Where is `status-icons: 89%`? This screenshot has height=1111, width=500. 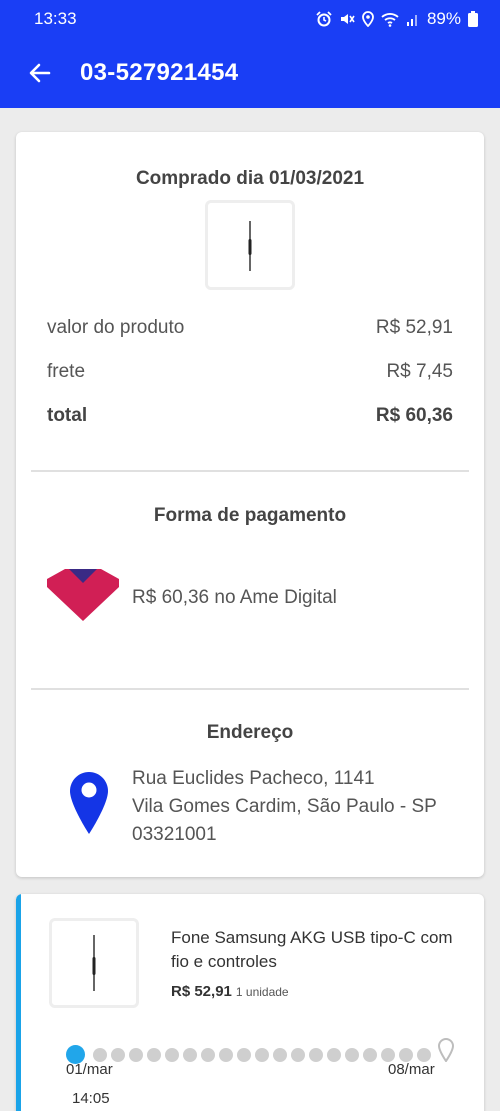 status-icons: 89% is located at coordinates (397, 19).